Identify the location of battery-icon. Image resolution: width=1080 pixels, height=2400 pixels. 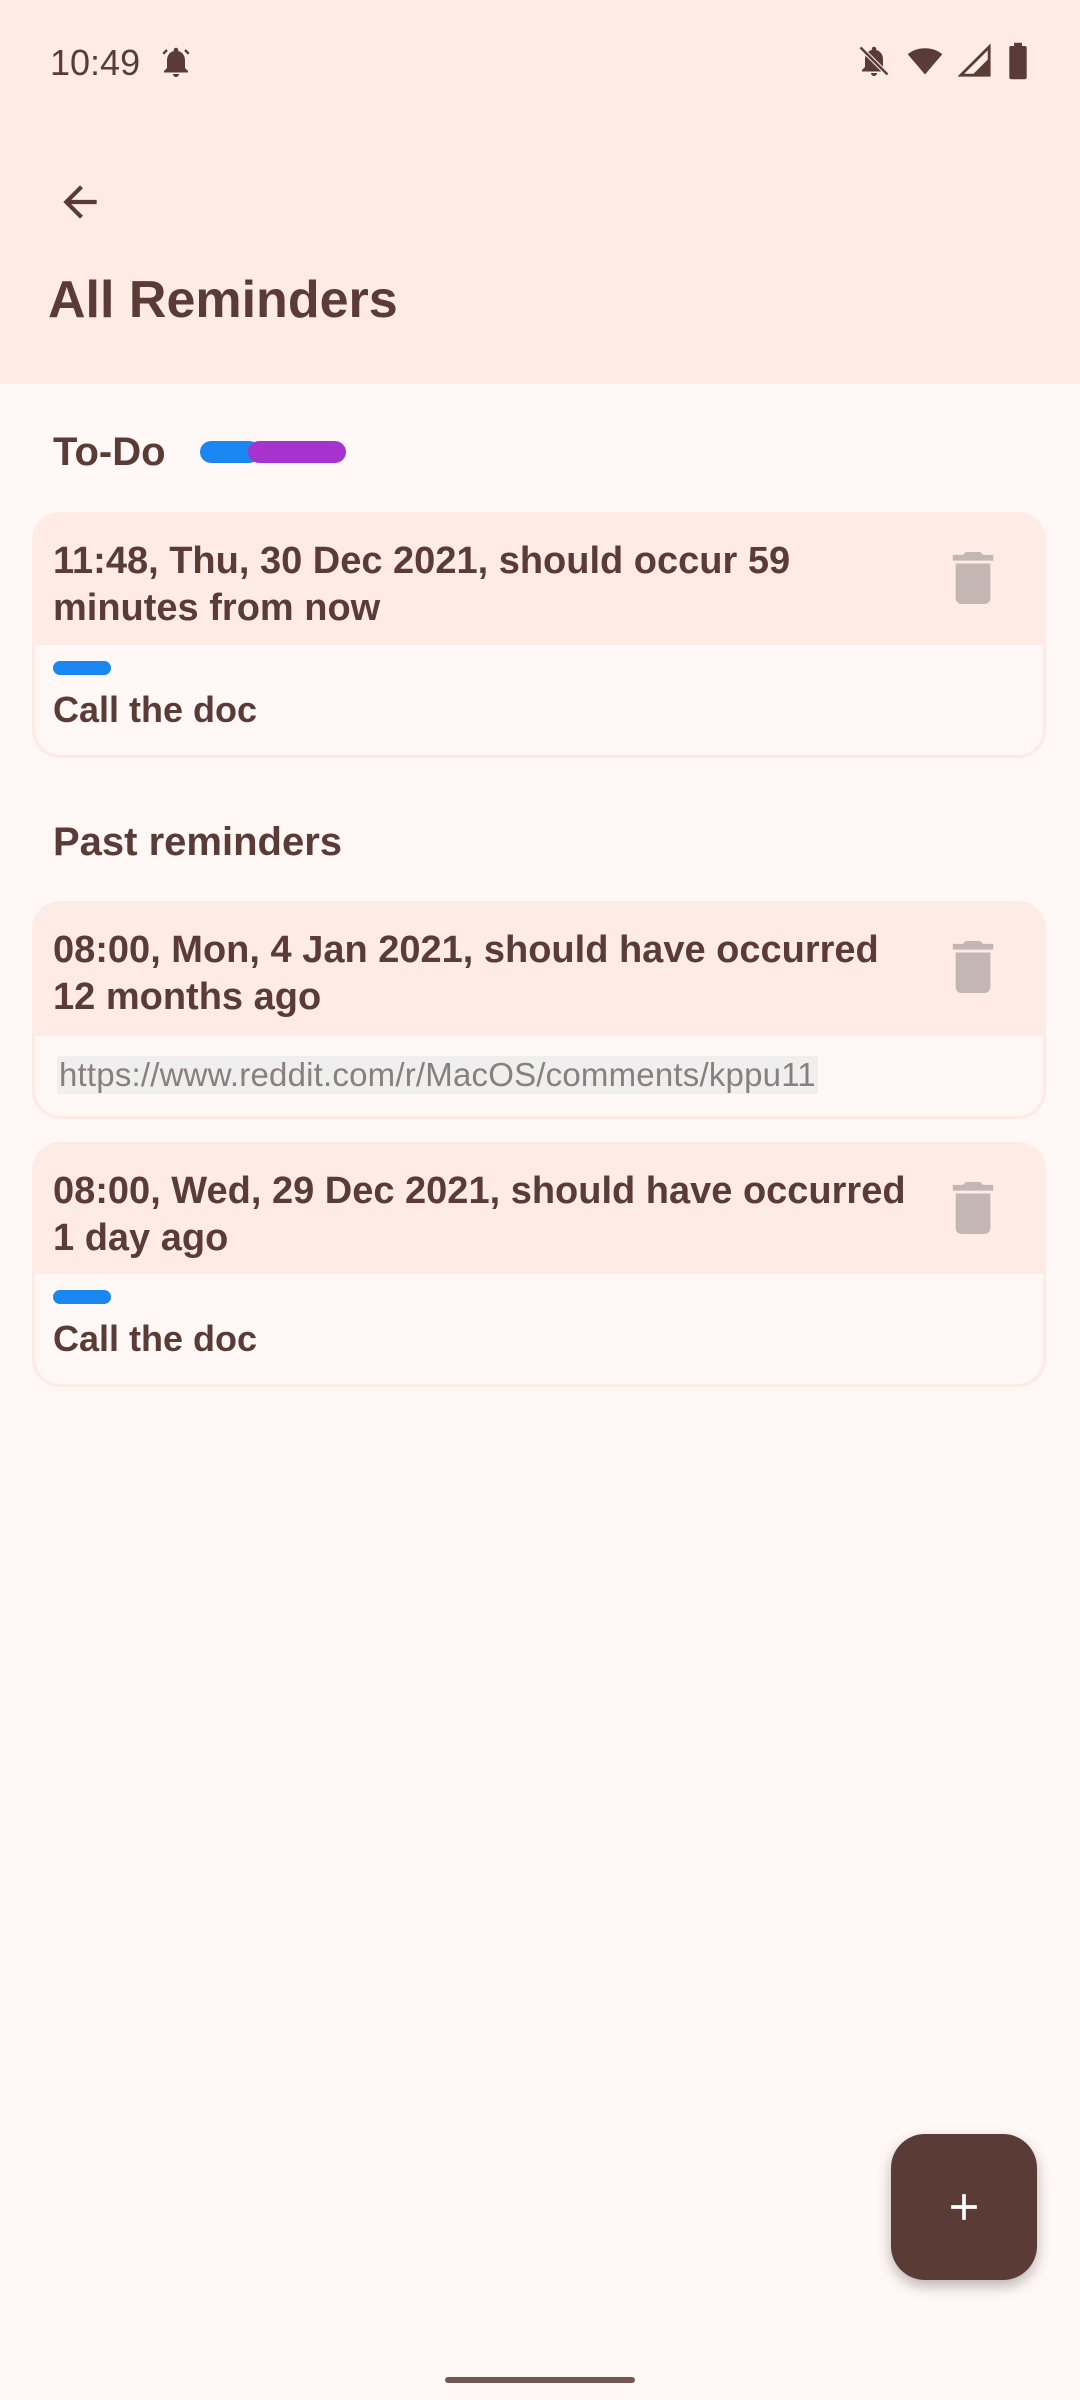
(1018, 61).